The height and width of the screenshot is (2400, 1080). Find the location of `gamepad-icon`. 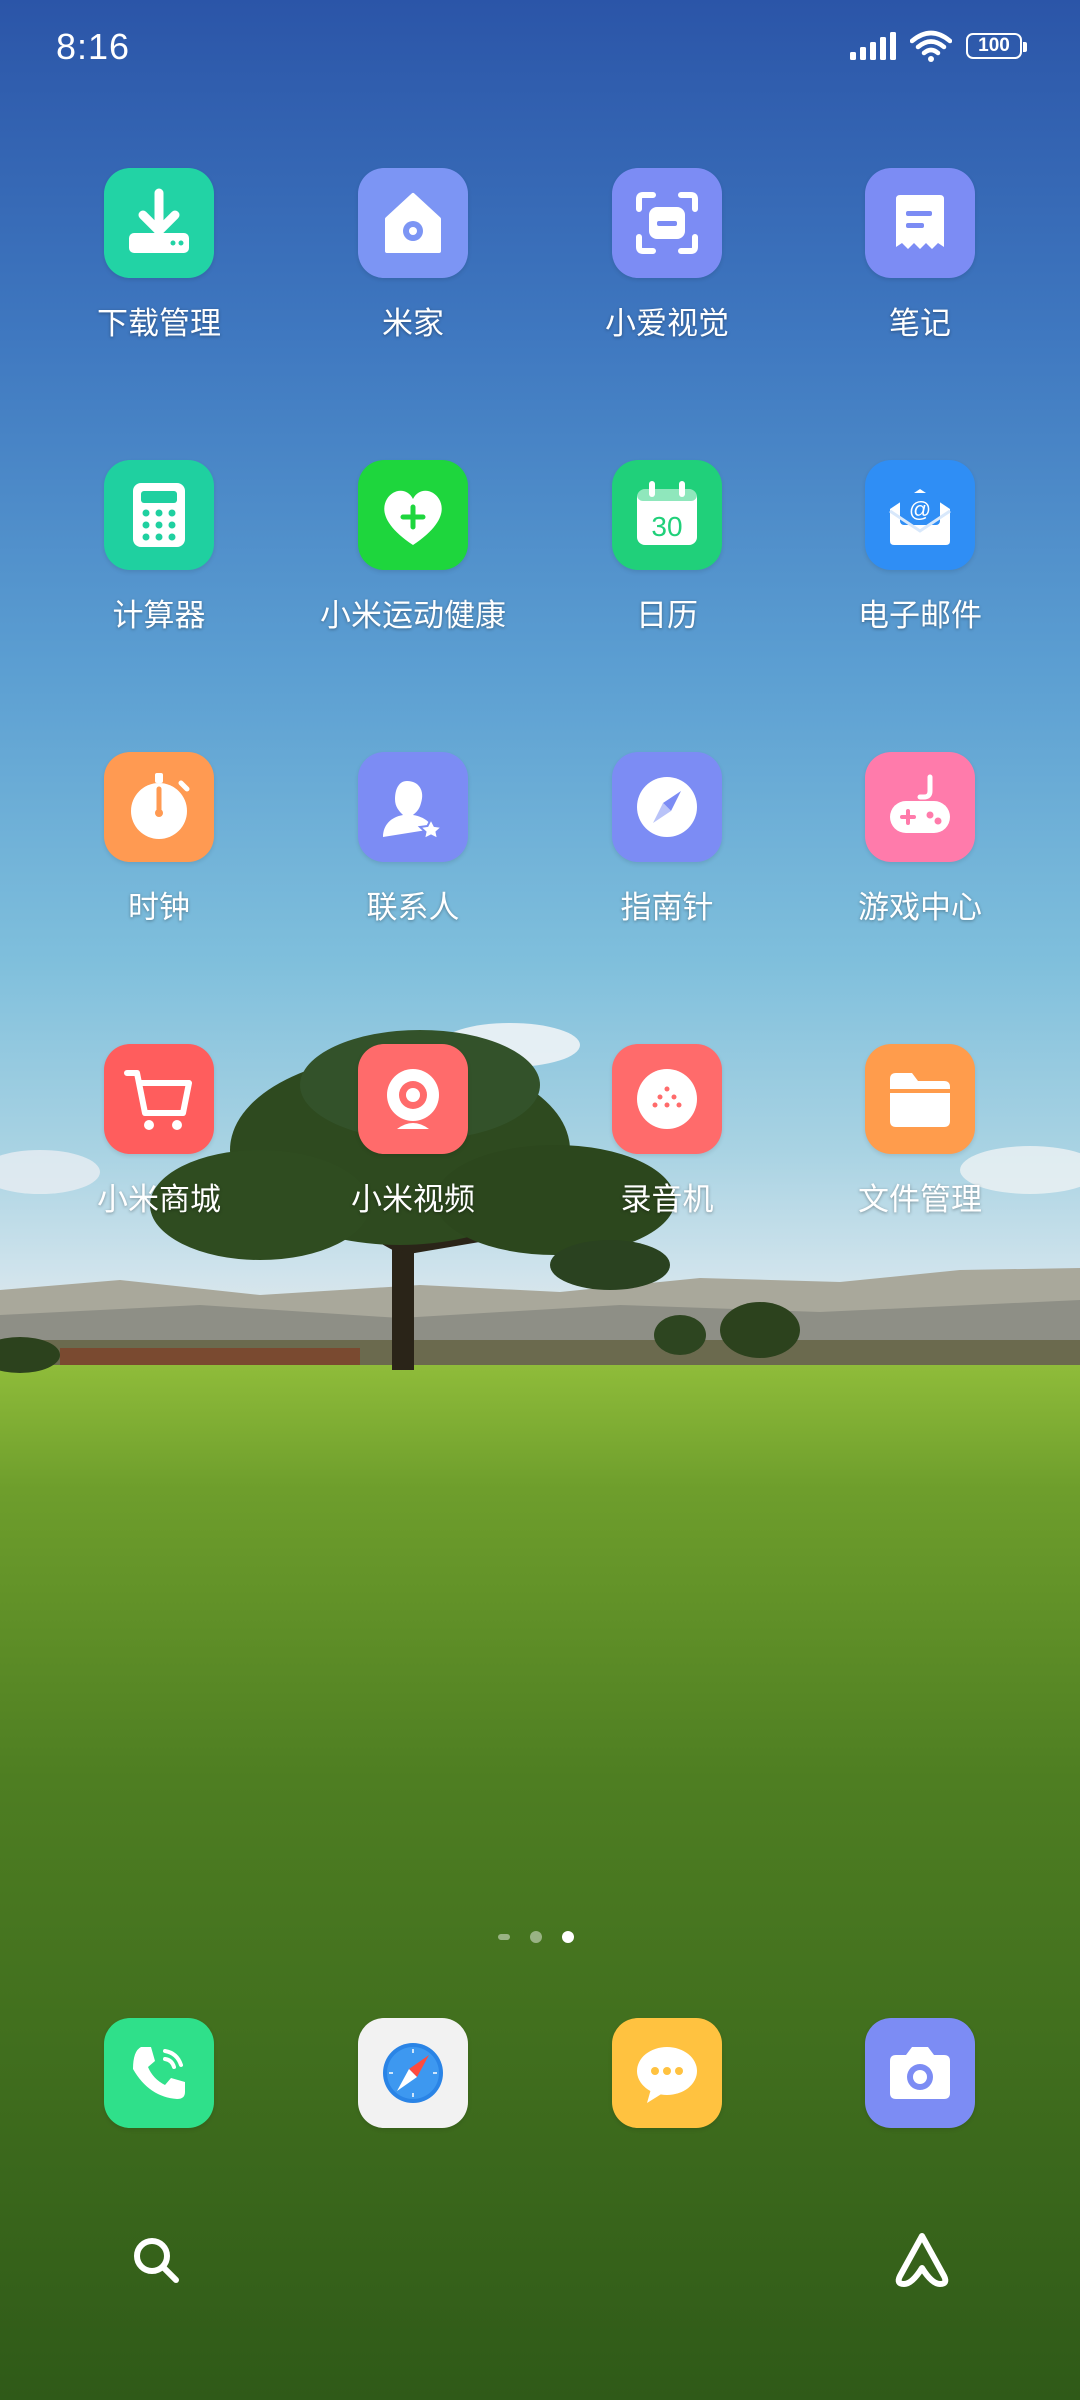

gamepad-icon is located at coordinates (920, 807).